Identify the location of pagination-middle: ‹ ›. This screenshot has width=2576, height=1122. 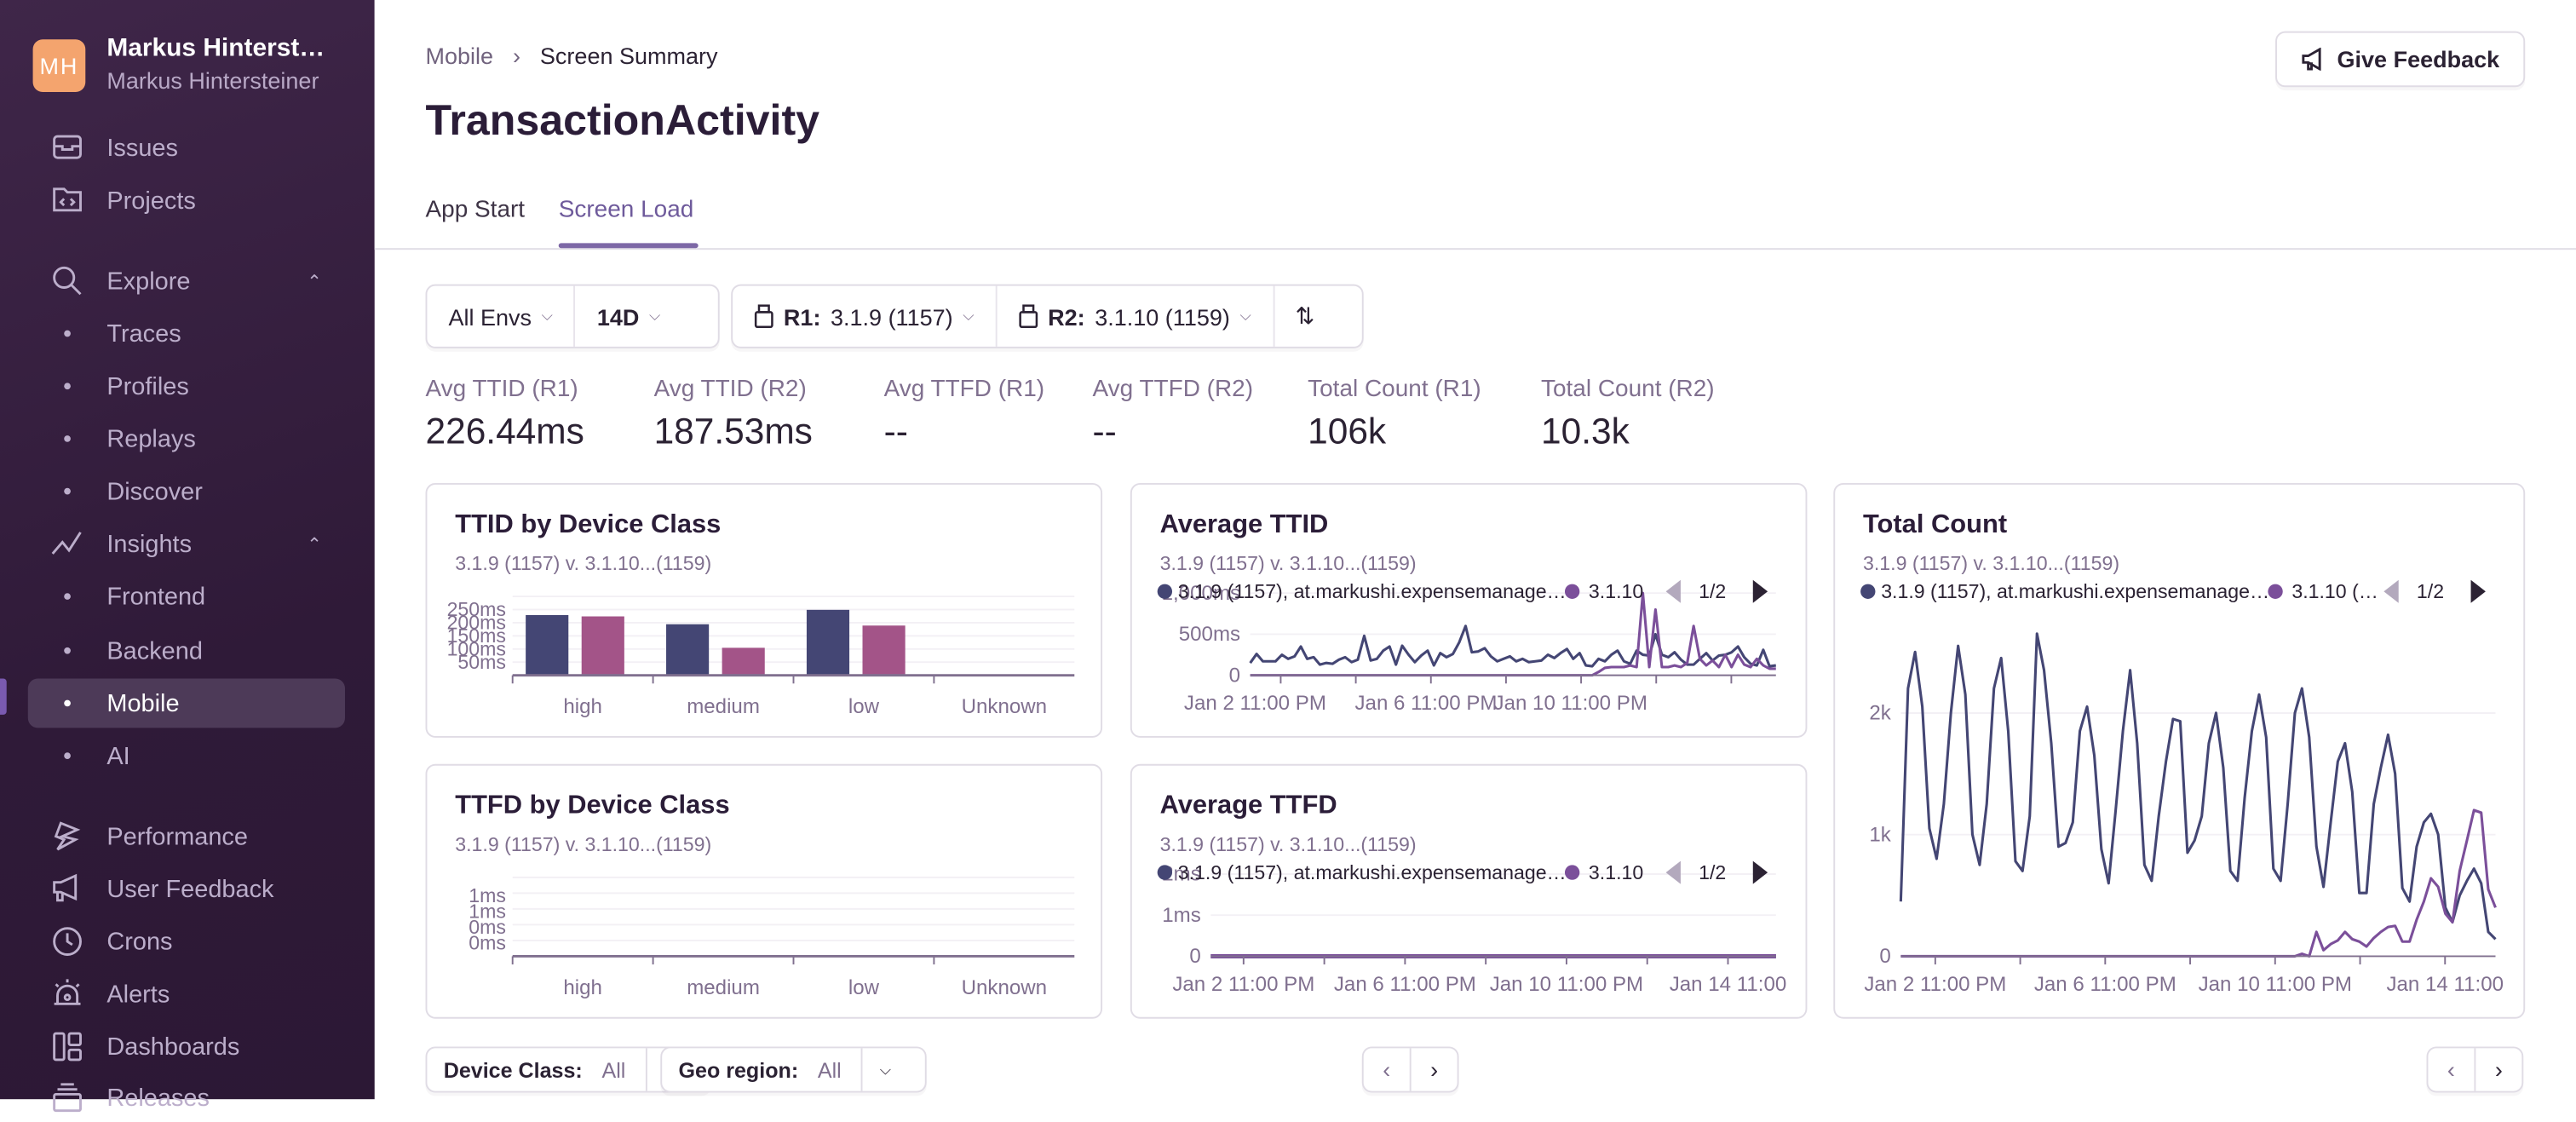
(1410, 1070).